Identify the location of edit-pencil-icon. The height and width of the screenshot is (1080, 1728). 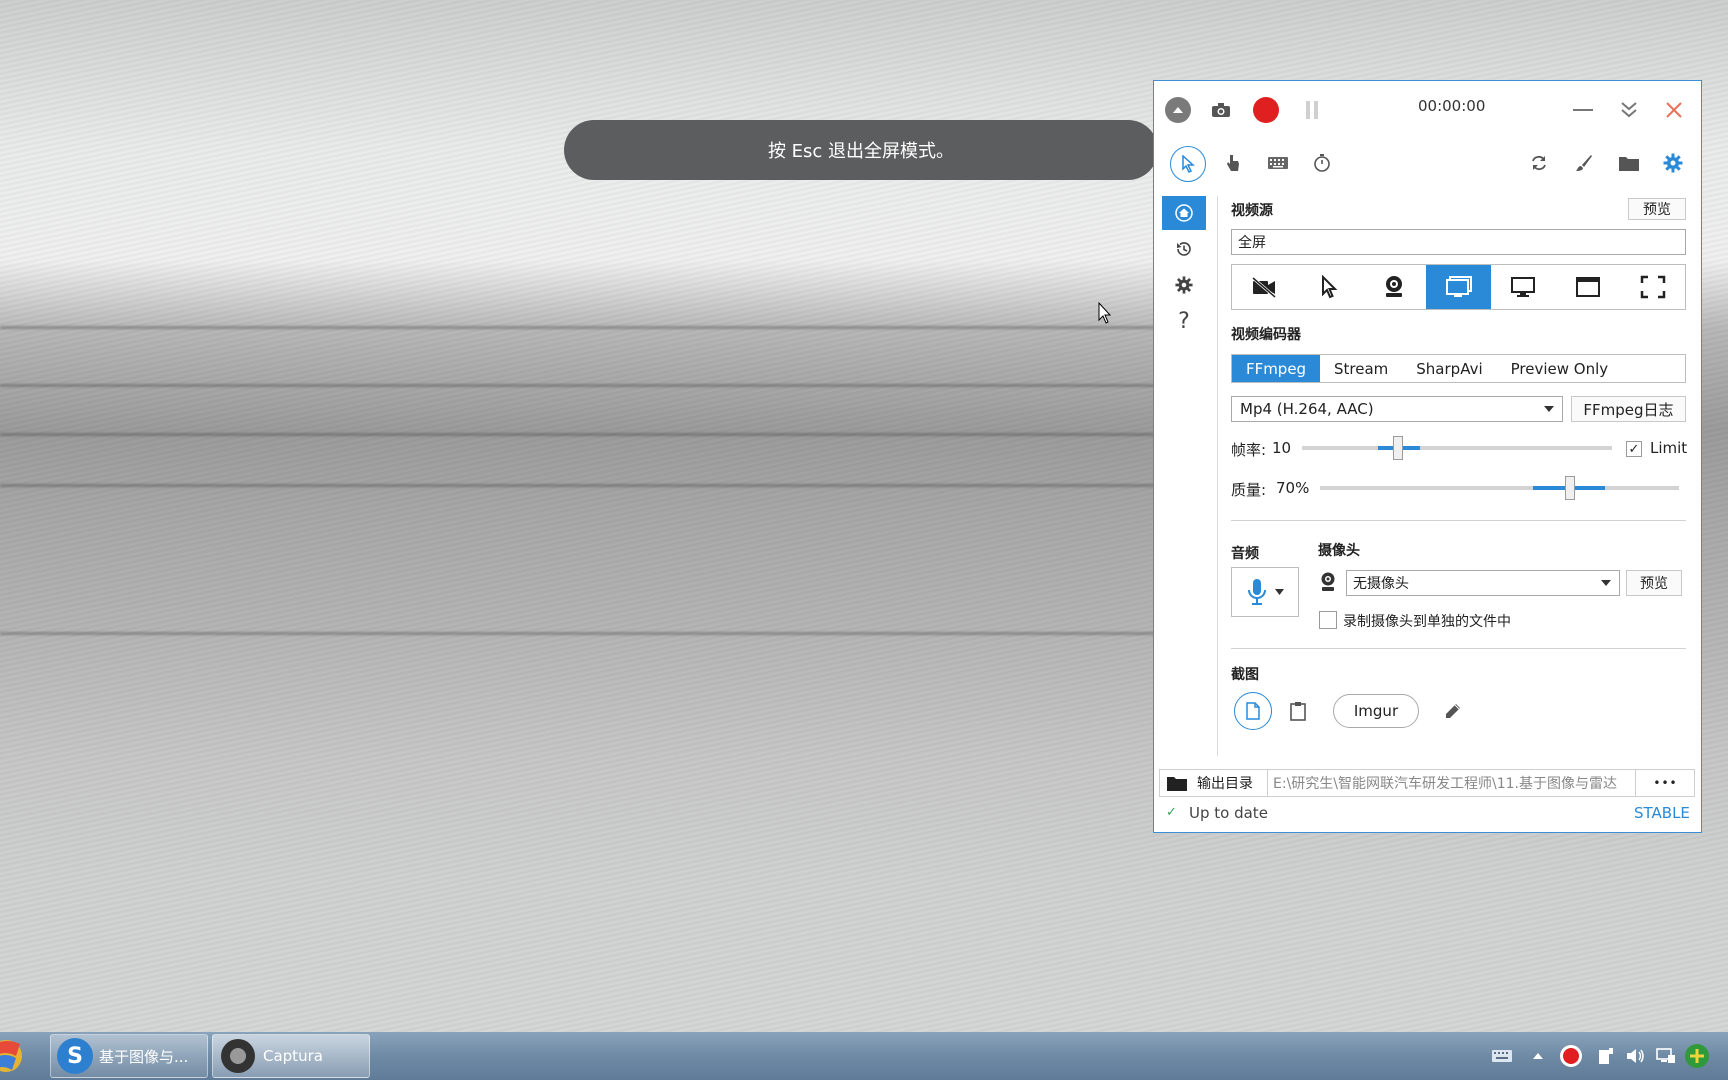
(1453, 711).